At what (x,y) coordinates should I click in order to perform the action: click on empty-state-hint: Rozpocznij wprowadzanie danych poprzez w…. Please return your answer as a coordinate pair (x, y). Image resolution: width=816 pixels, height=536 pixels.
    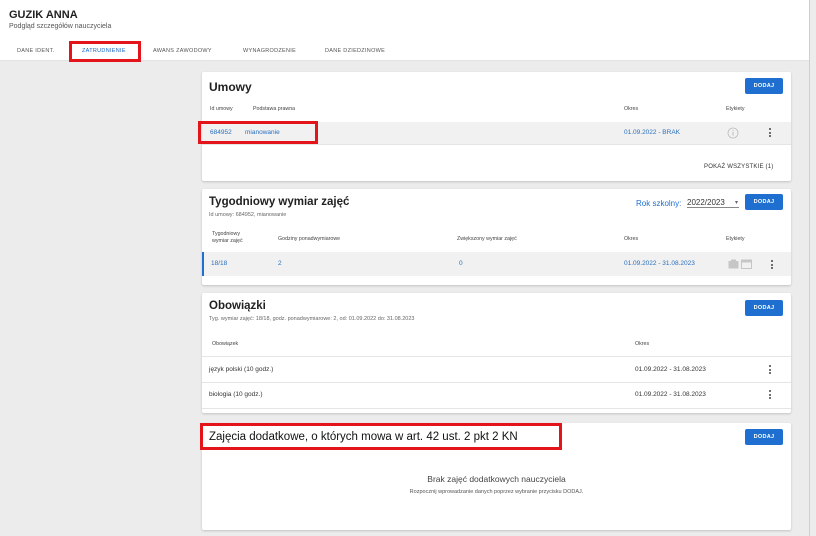
    Looking at the image, I should click on (496, 492).